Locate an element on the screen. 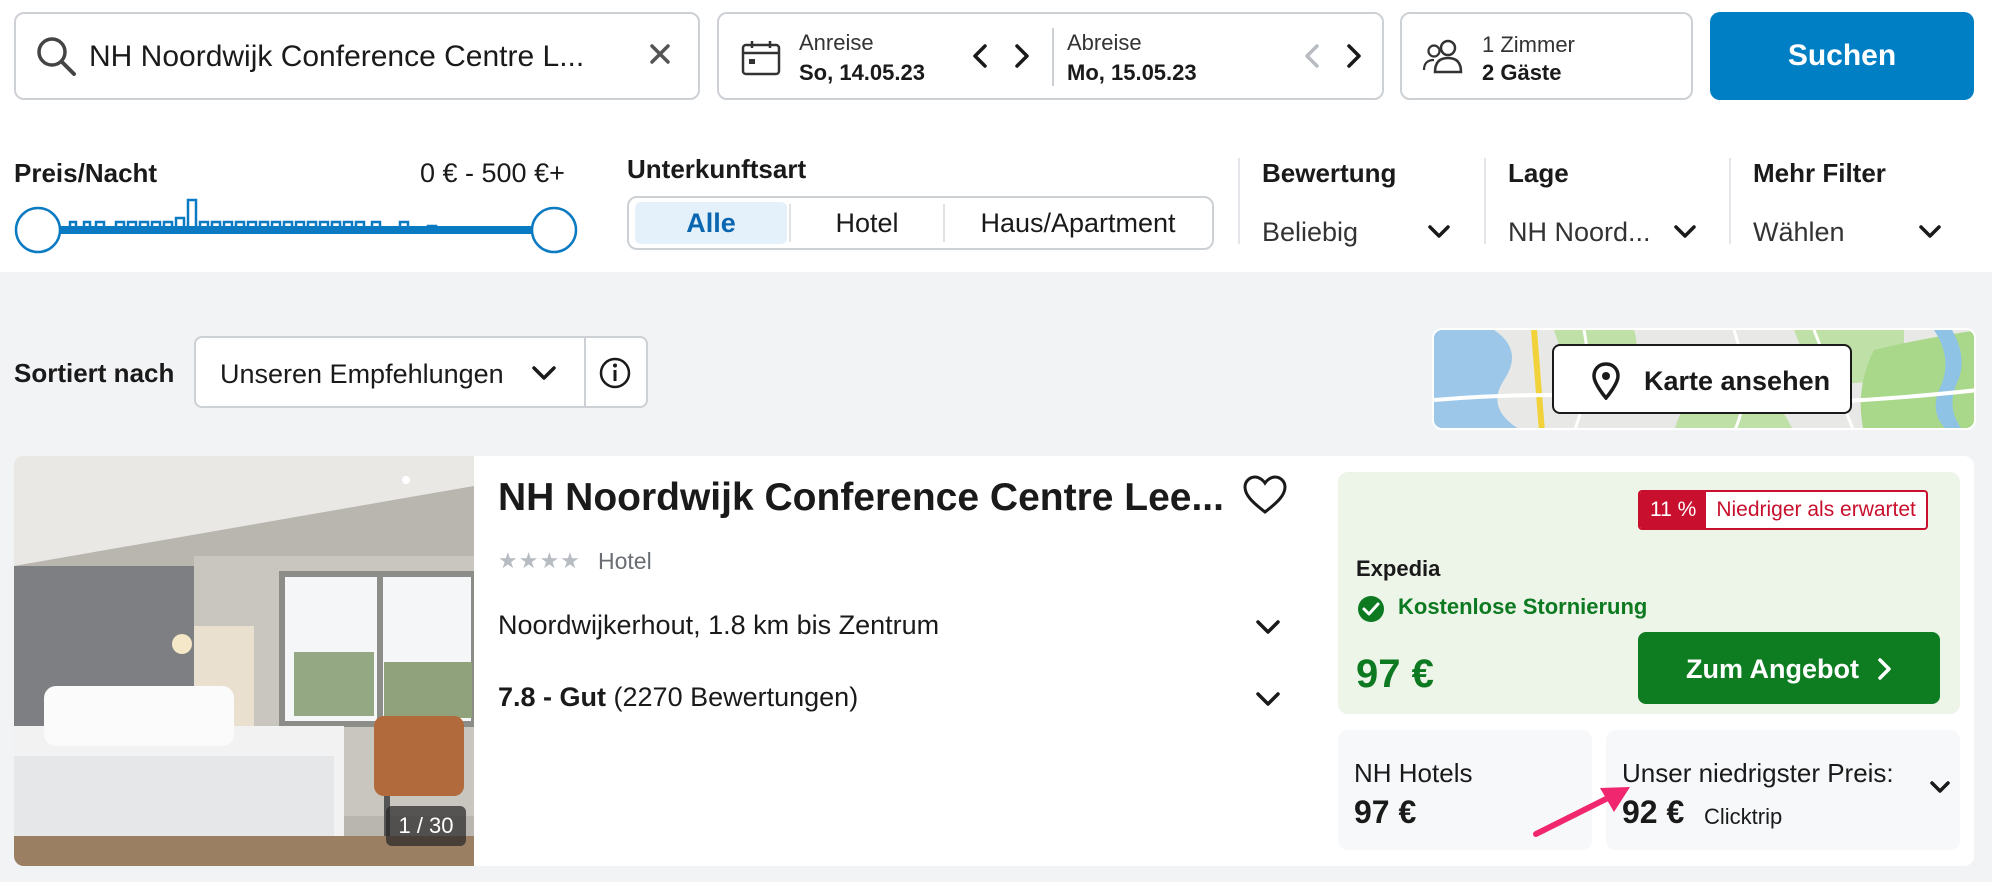  hotel-photo: 1 / 30 is located at coordinates (245, 661).